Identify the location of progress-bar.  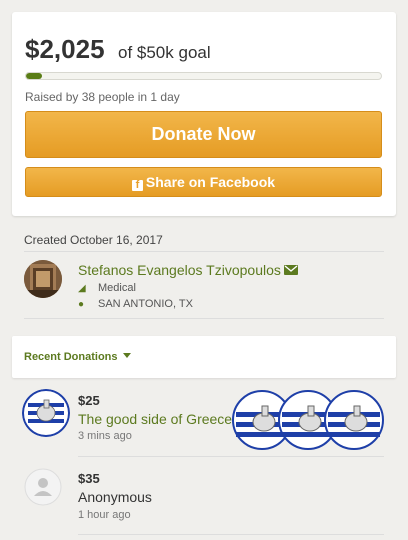
(203, 76).